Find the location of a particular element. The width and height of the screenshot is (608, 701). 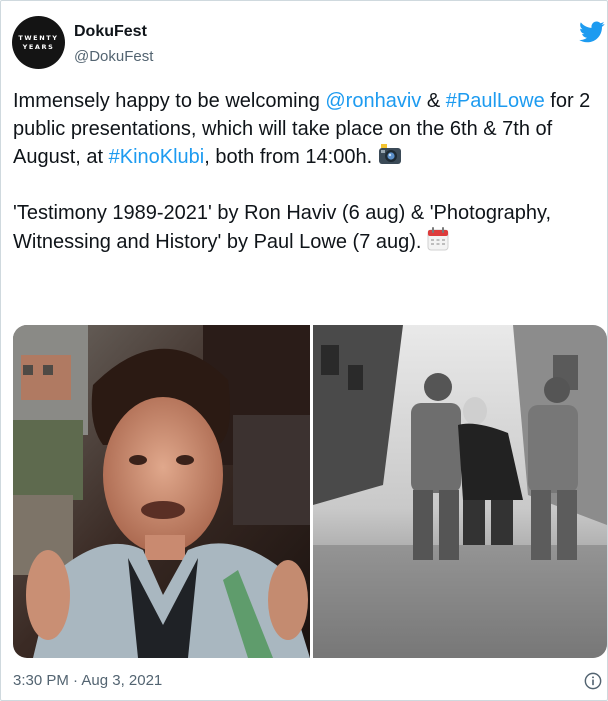

calendar-icon is located at coordinates (438, 239).